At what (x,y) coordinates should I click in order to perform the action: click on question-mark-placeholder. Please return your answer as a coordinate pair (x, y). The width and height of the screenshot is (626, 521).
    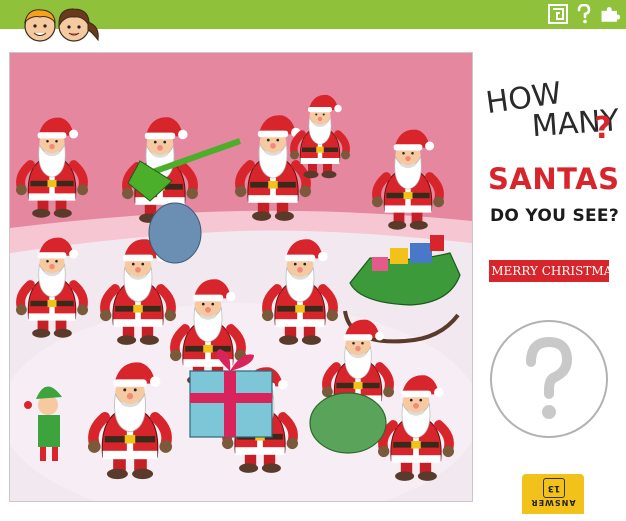
    Looking at the image, I should click on (549, 379).